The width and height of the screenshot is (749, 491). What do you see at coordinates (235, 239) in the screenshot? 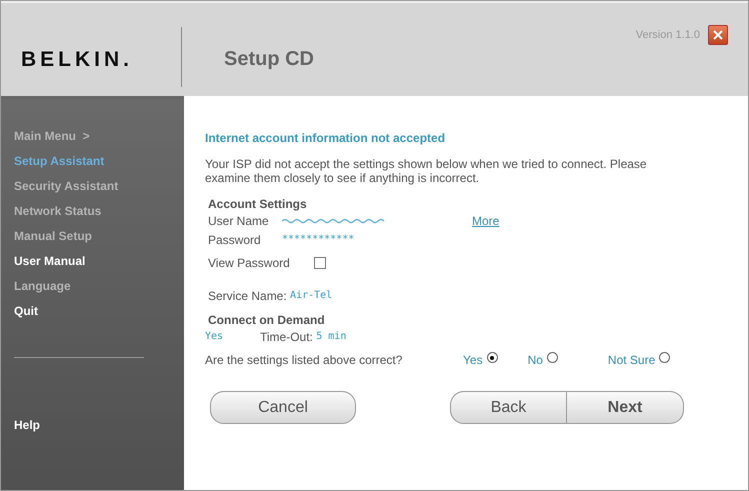
I see `field-label: Password` at bounding box center [235, 239].